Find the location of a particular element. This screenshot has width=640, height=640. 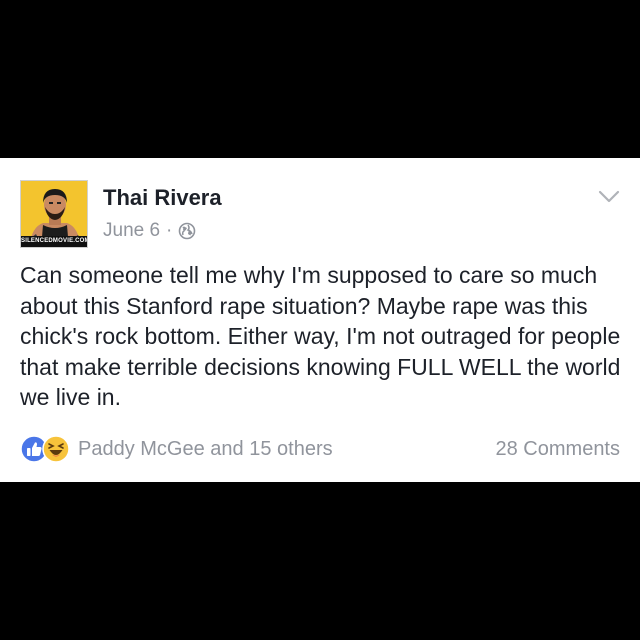

reaction-icons is located at coordinates (45, 449).